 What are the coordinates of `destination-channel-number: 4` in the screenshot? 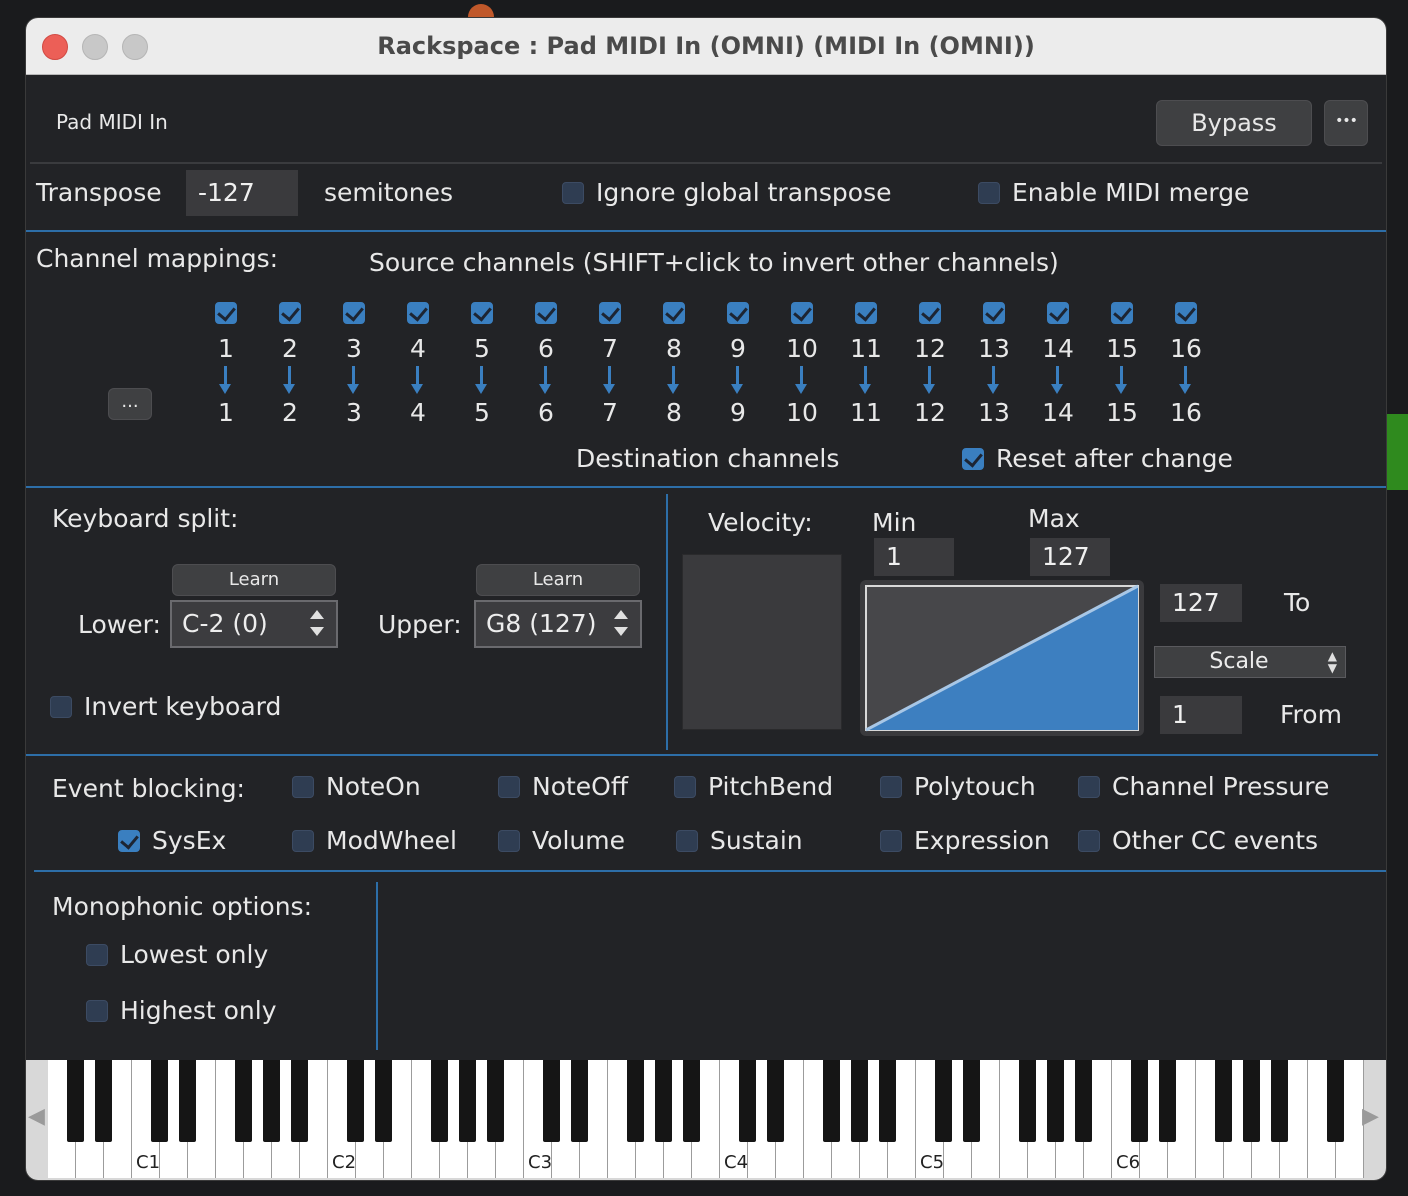 It's located at (418, 412).